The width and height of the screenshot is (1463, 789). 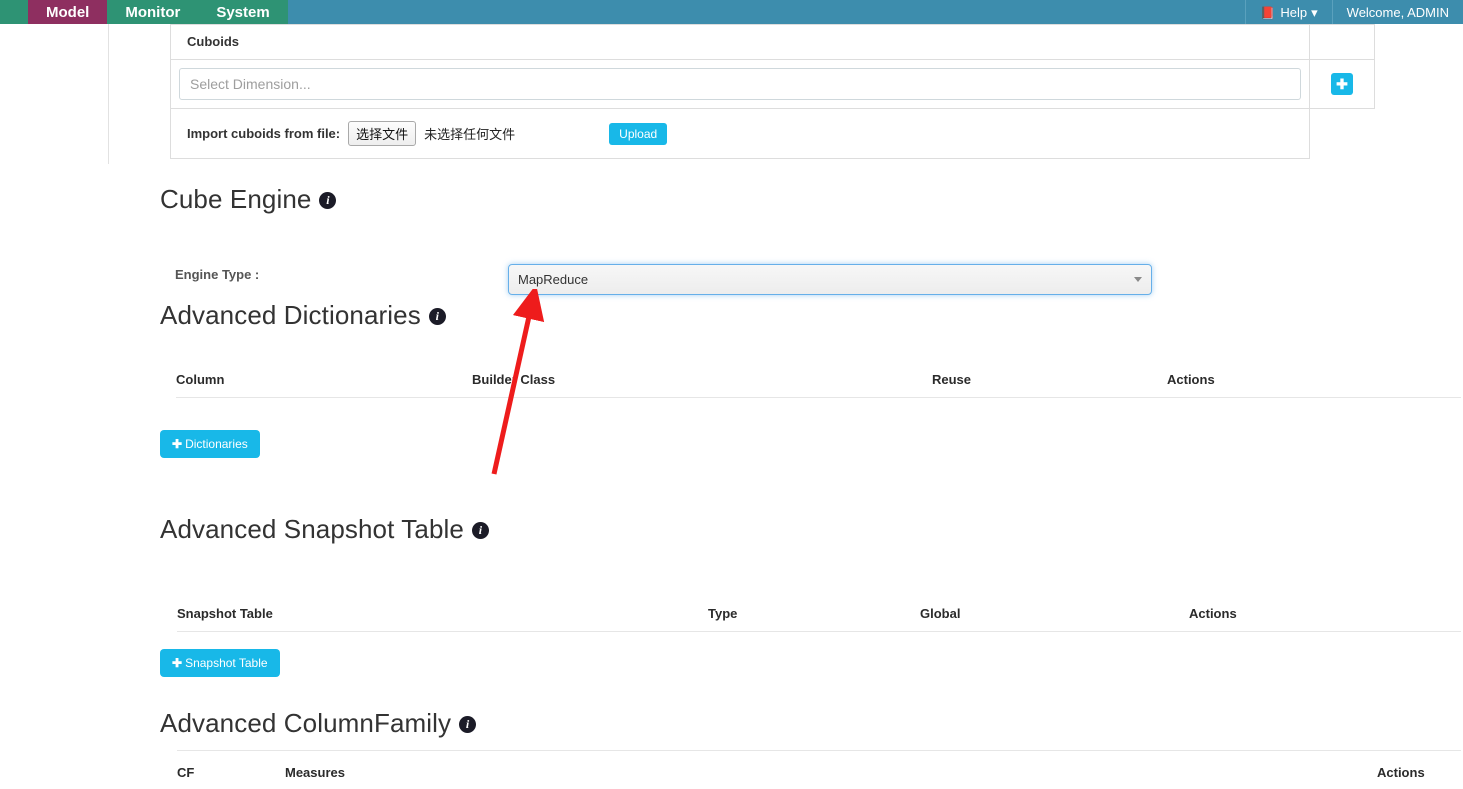 I want to click on navbar-tabs: Model Monitor System, so click(x=144, y=12).